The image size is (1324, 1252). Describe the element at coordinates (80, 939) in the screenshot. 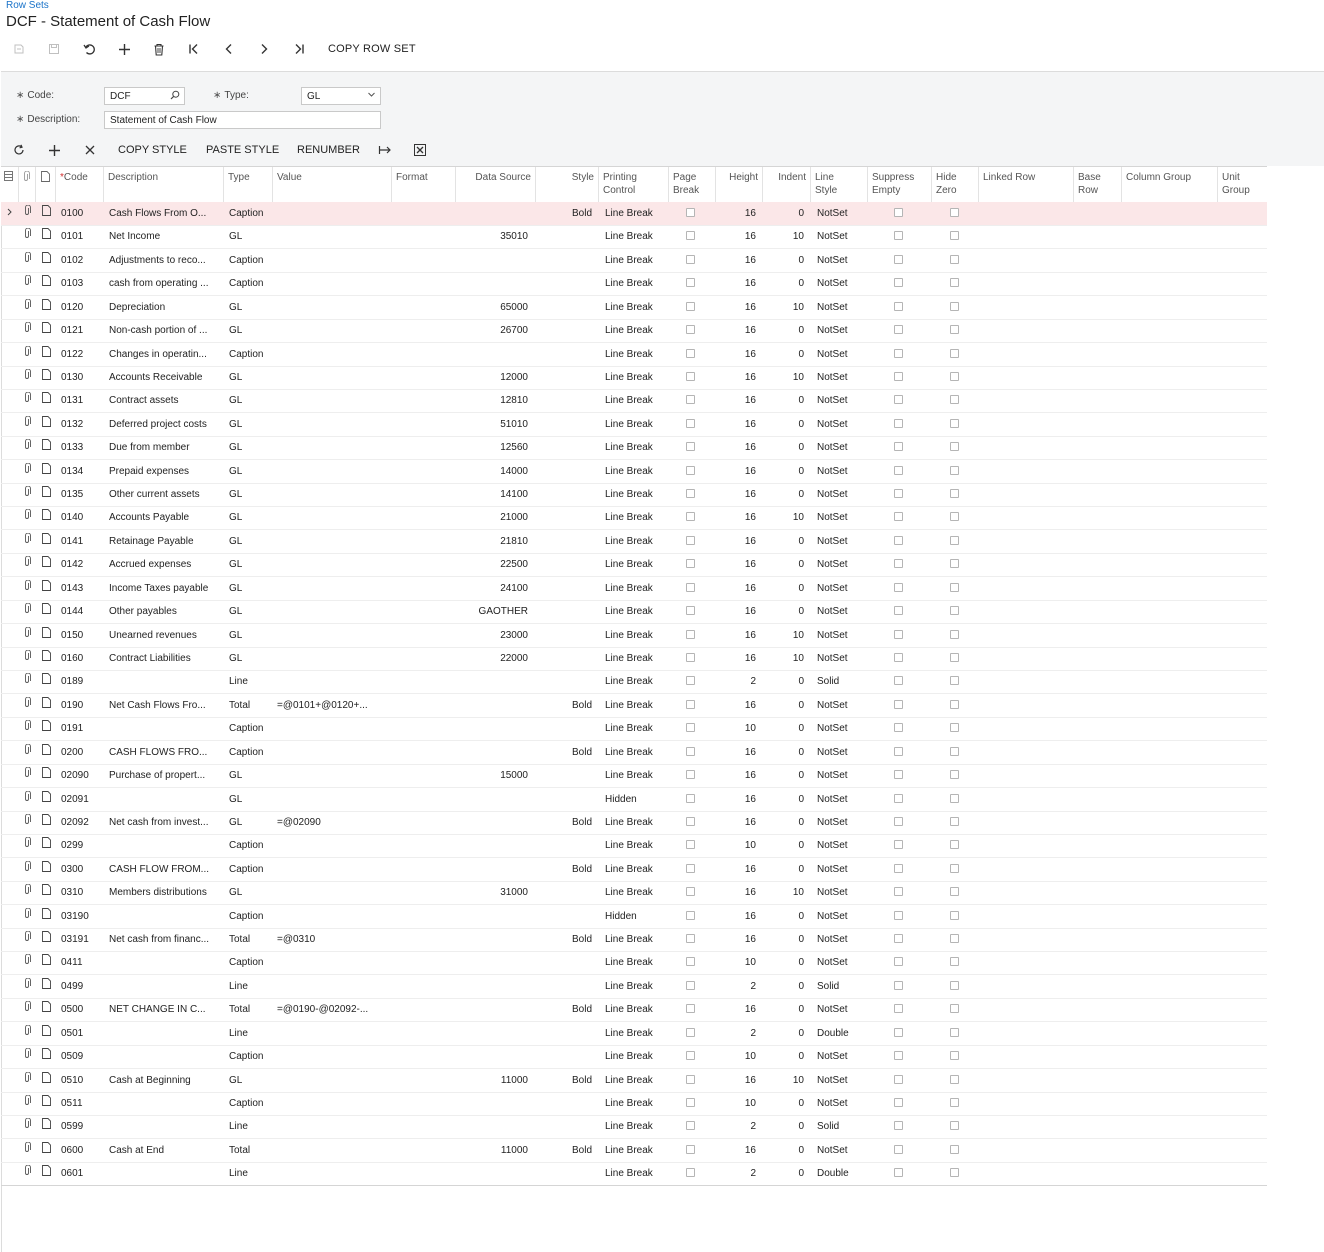

I see `cell-code: 03191` at that location.